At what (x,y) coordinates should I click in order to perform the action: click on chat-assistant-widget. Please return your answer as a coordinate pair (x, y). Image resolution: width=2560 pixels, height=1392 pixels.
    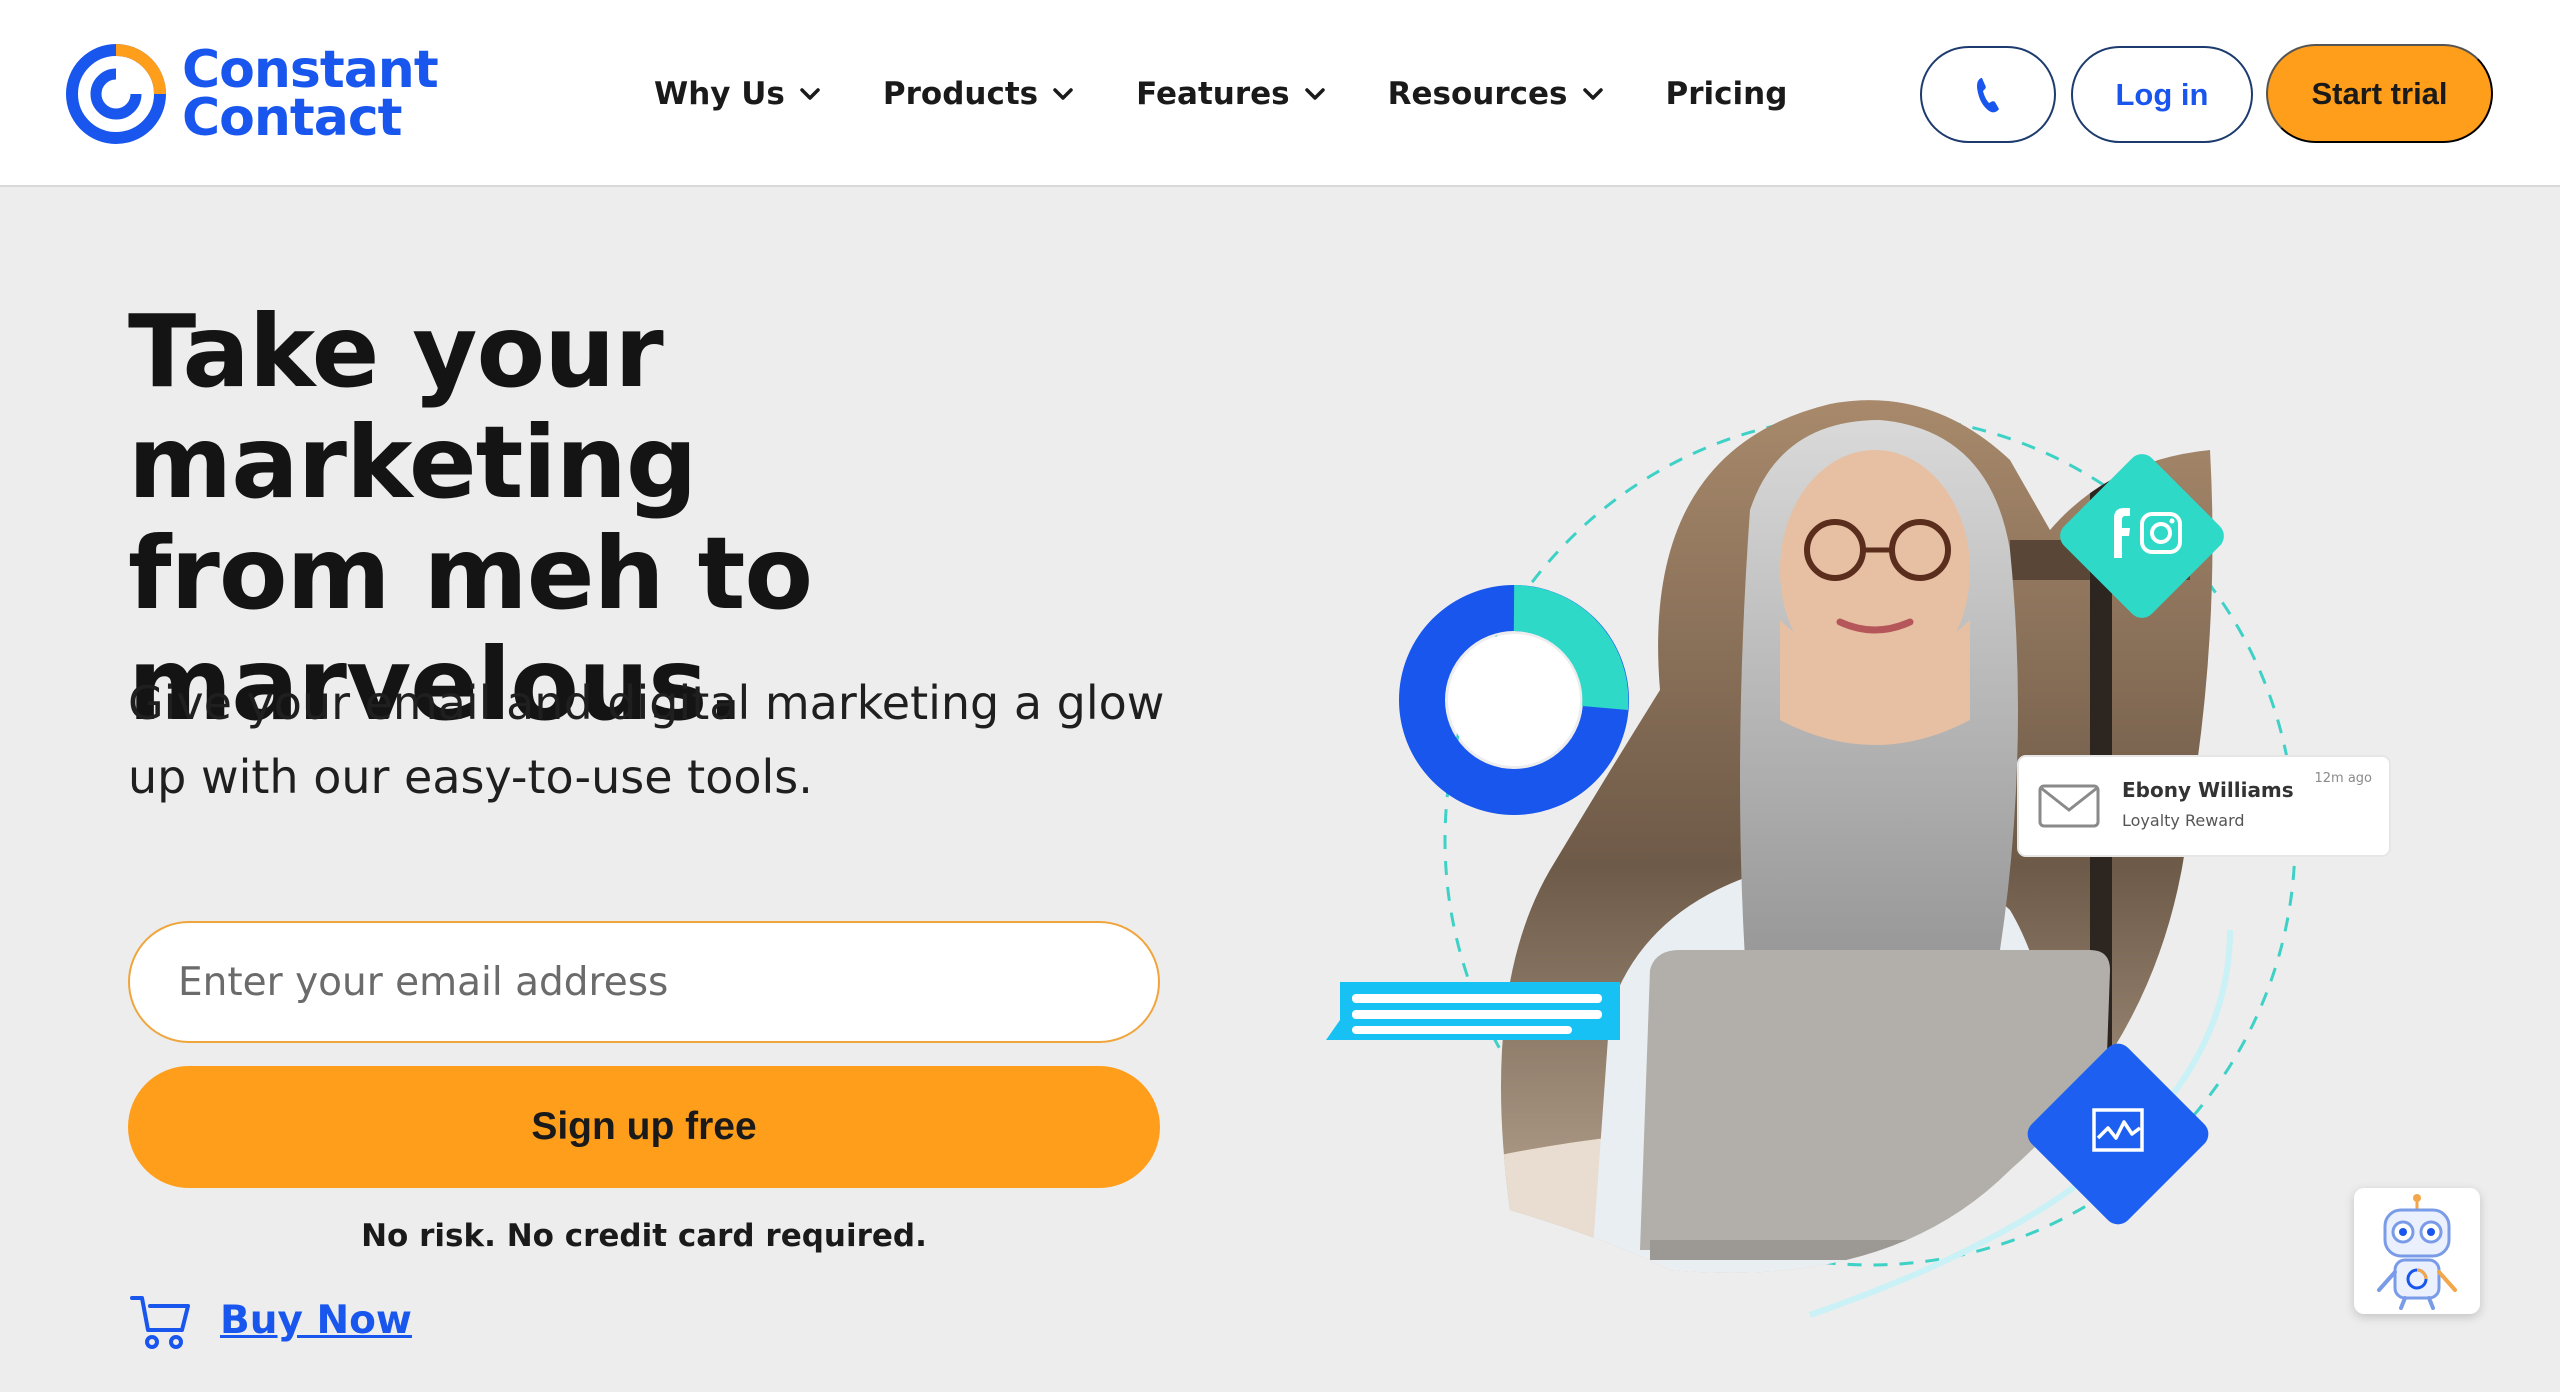
    Looking at the image, I should click on (2417, 1251).